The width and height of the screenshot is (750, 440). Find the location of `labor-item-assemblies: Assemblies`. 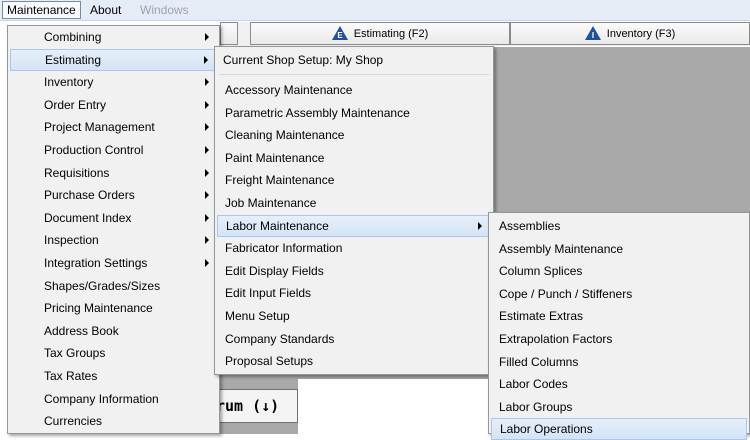

labor-item-assemblies: Assemblies is located at coordinates (619, 226).